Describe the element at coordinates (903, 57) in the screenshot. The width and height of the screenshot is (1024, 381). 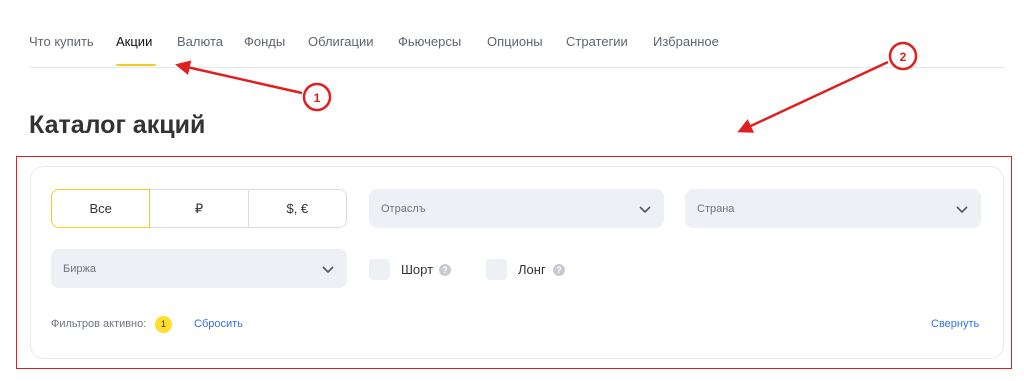
I see `annotation-marker-2-text: 2` at that location.